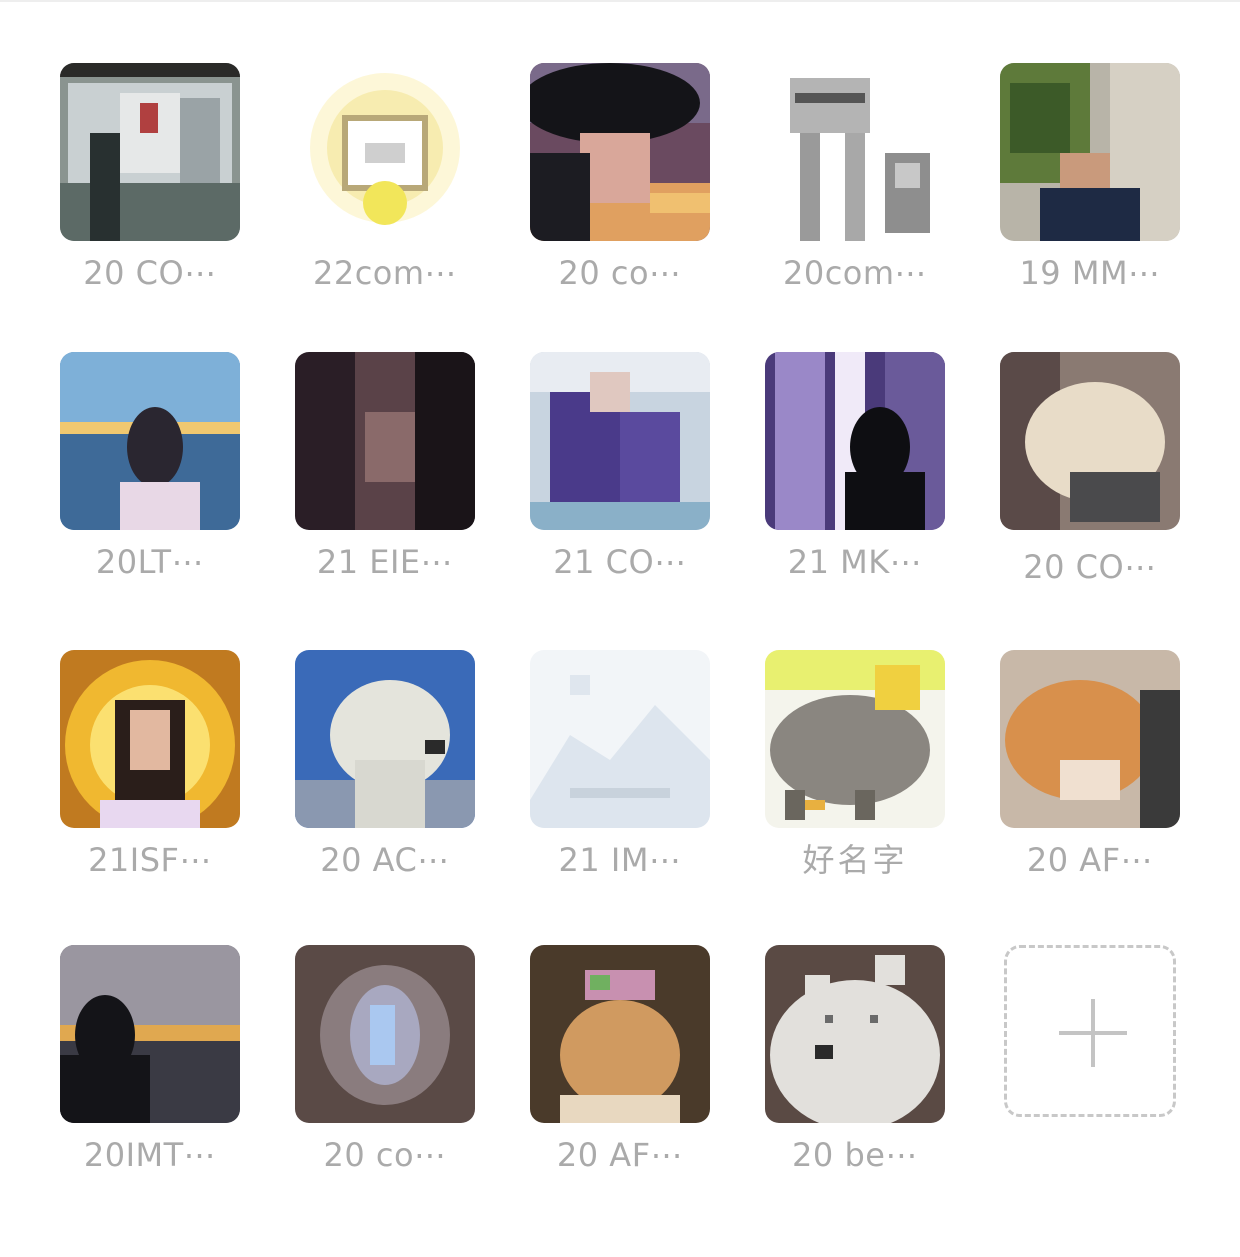  I want to click on member-item: 21 MK⋯, so click(855, 472).